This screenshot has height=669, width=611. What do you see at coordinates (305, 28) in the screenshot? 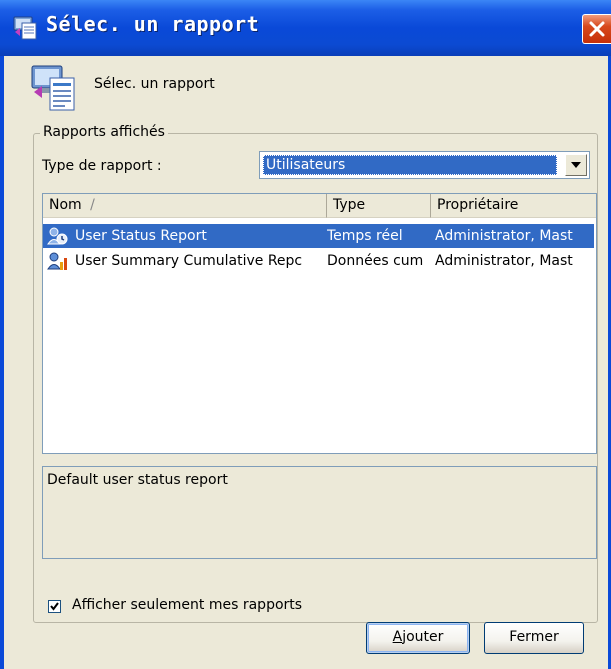
I see `title-bar: Sélec. un rapport` at bounding box center [305, 28].